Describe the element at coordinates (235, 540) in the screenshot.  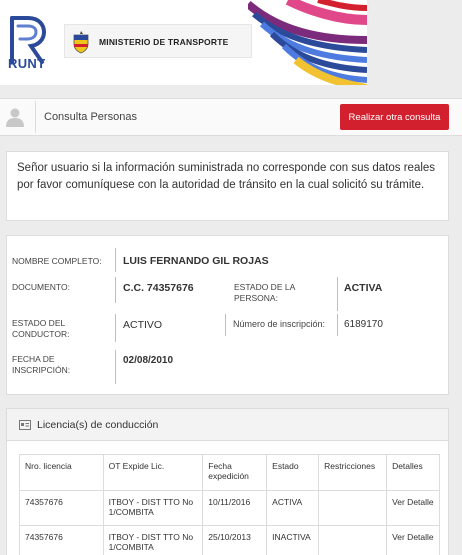
I see `issue-date-cell: 25/10/2013` at that location.